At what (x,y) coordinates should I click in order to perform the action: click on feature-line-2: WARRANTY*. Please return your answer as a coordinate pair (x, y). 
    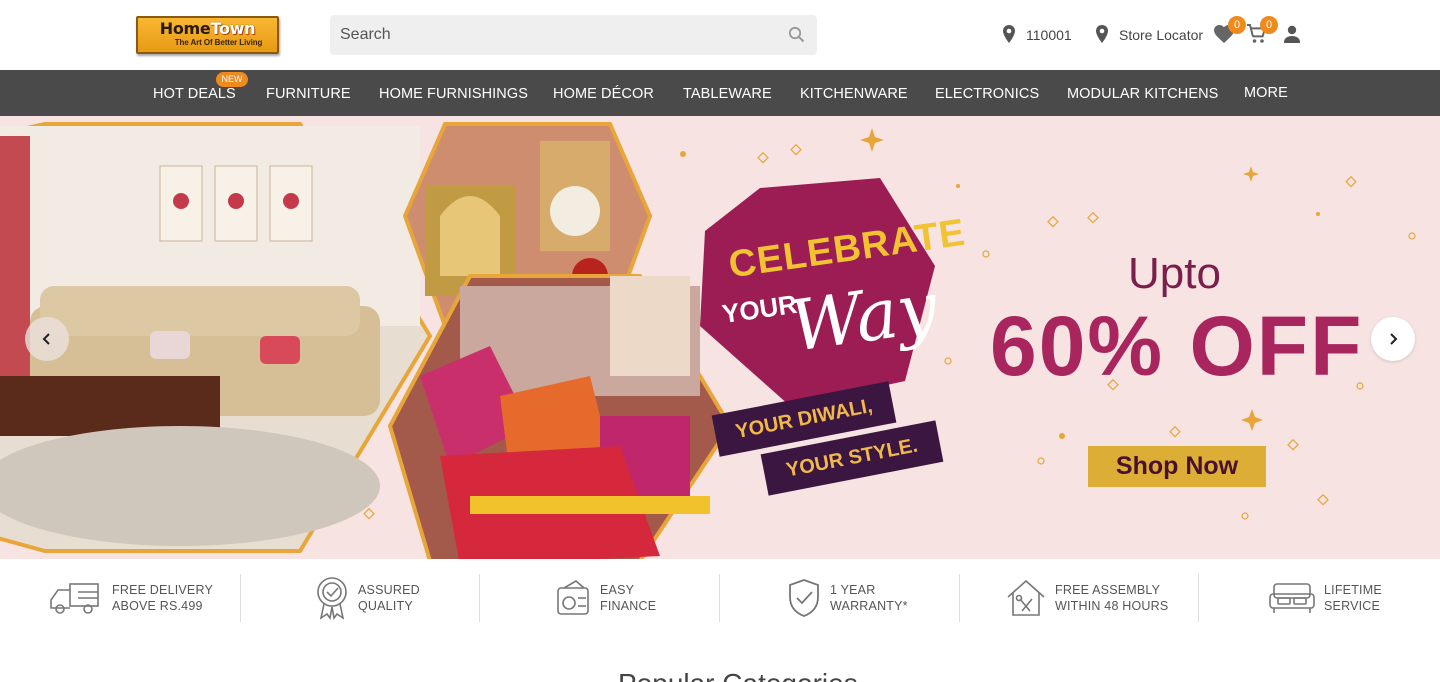
    Looking at the image, I should click on (869, 606).